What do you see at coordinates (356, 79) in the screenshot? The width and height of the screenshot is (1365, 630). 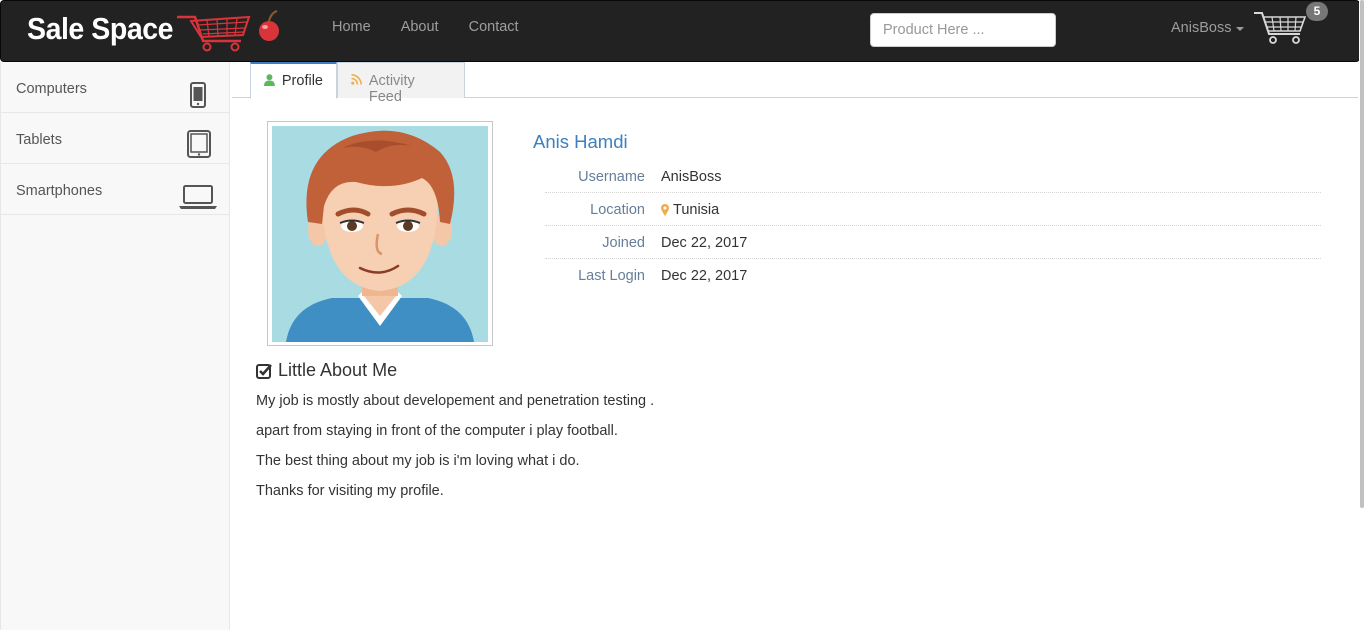 I see `rss-icon` at bounding box center [356, 79].